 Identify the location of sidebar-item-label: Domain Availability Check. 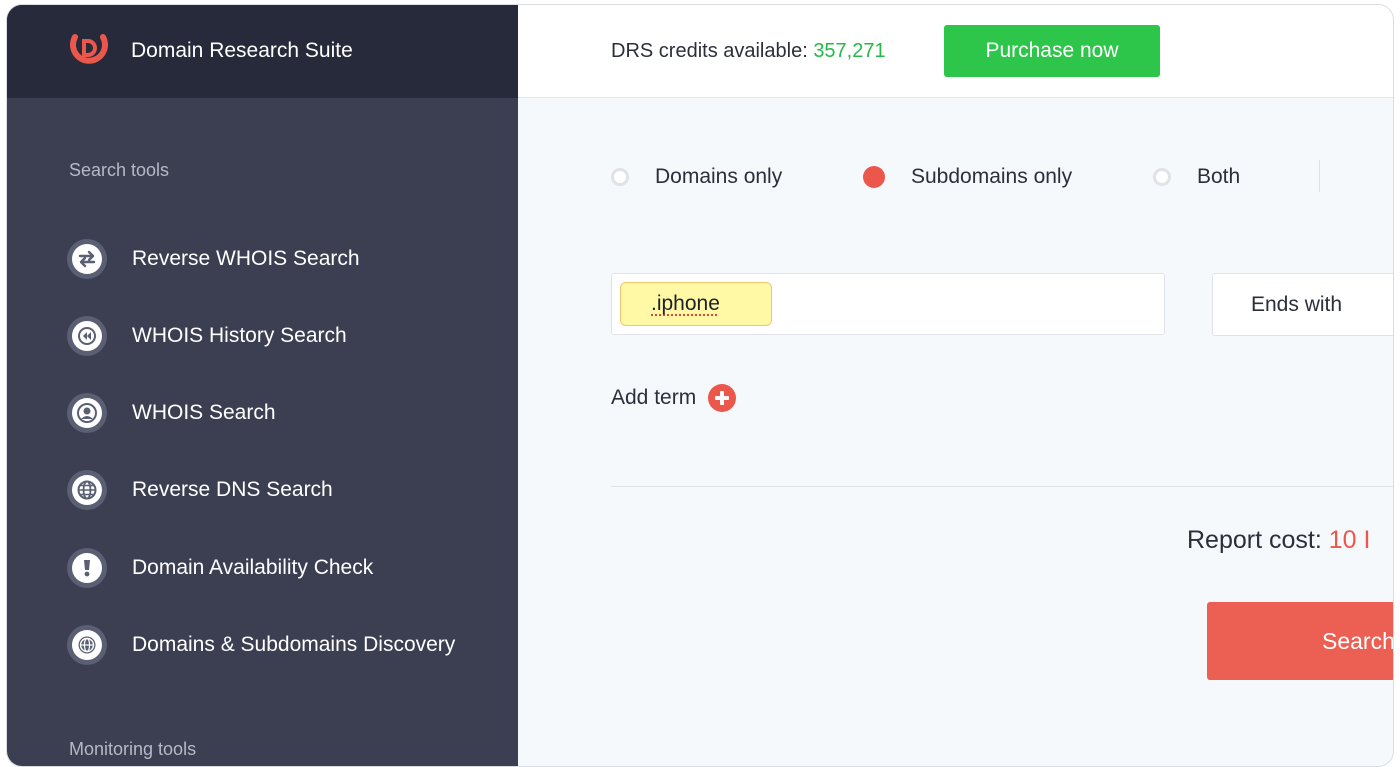
(253, 567).